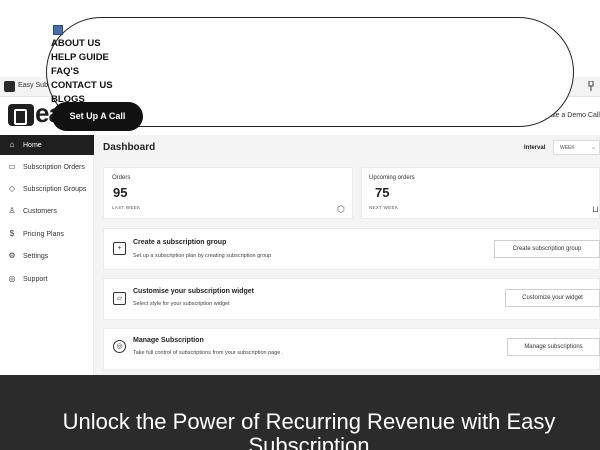 The height and width of the screenshot is (450, 600). Describe the element at coordinates (567, 148) in the screenshot. I see `interval-value: WEEK` at that location.